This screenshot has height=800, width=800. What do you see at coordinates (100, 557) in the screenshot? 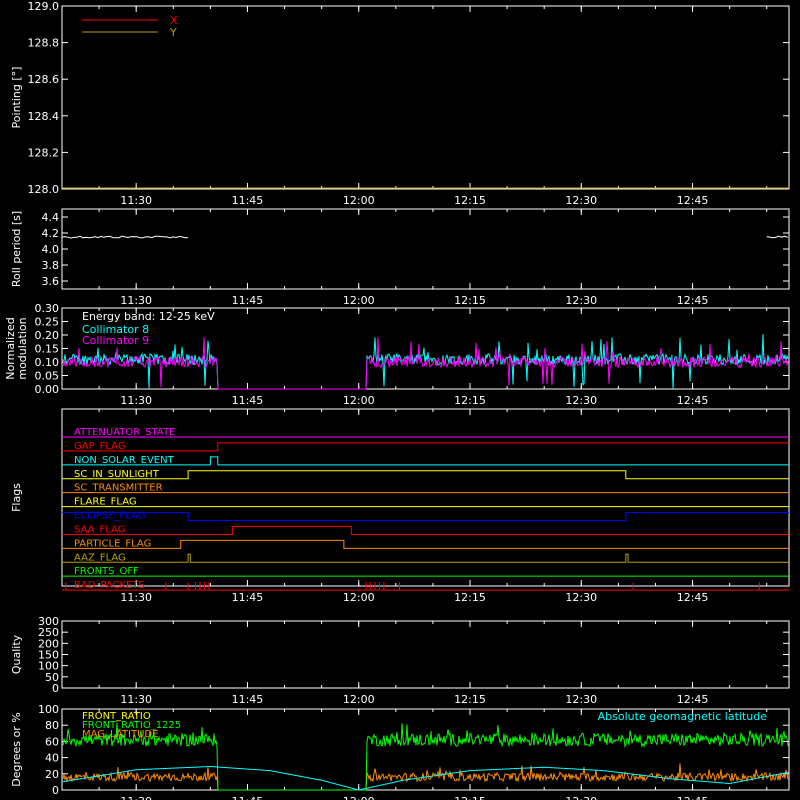
I see `flag-label: AAZ_FLAG` at bounding box center [100, 557].